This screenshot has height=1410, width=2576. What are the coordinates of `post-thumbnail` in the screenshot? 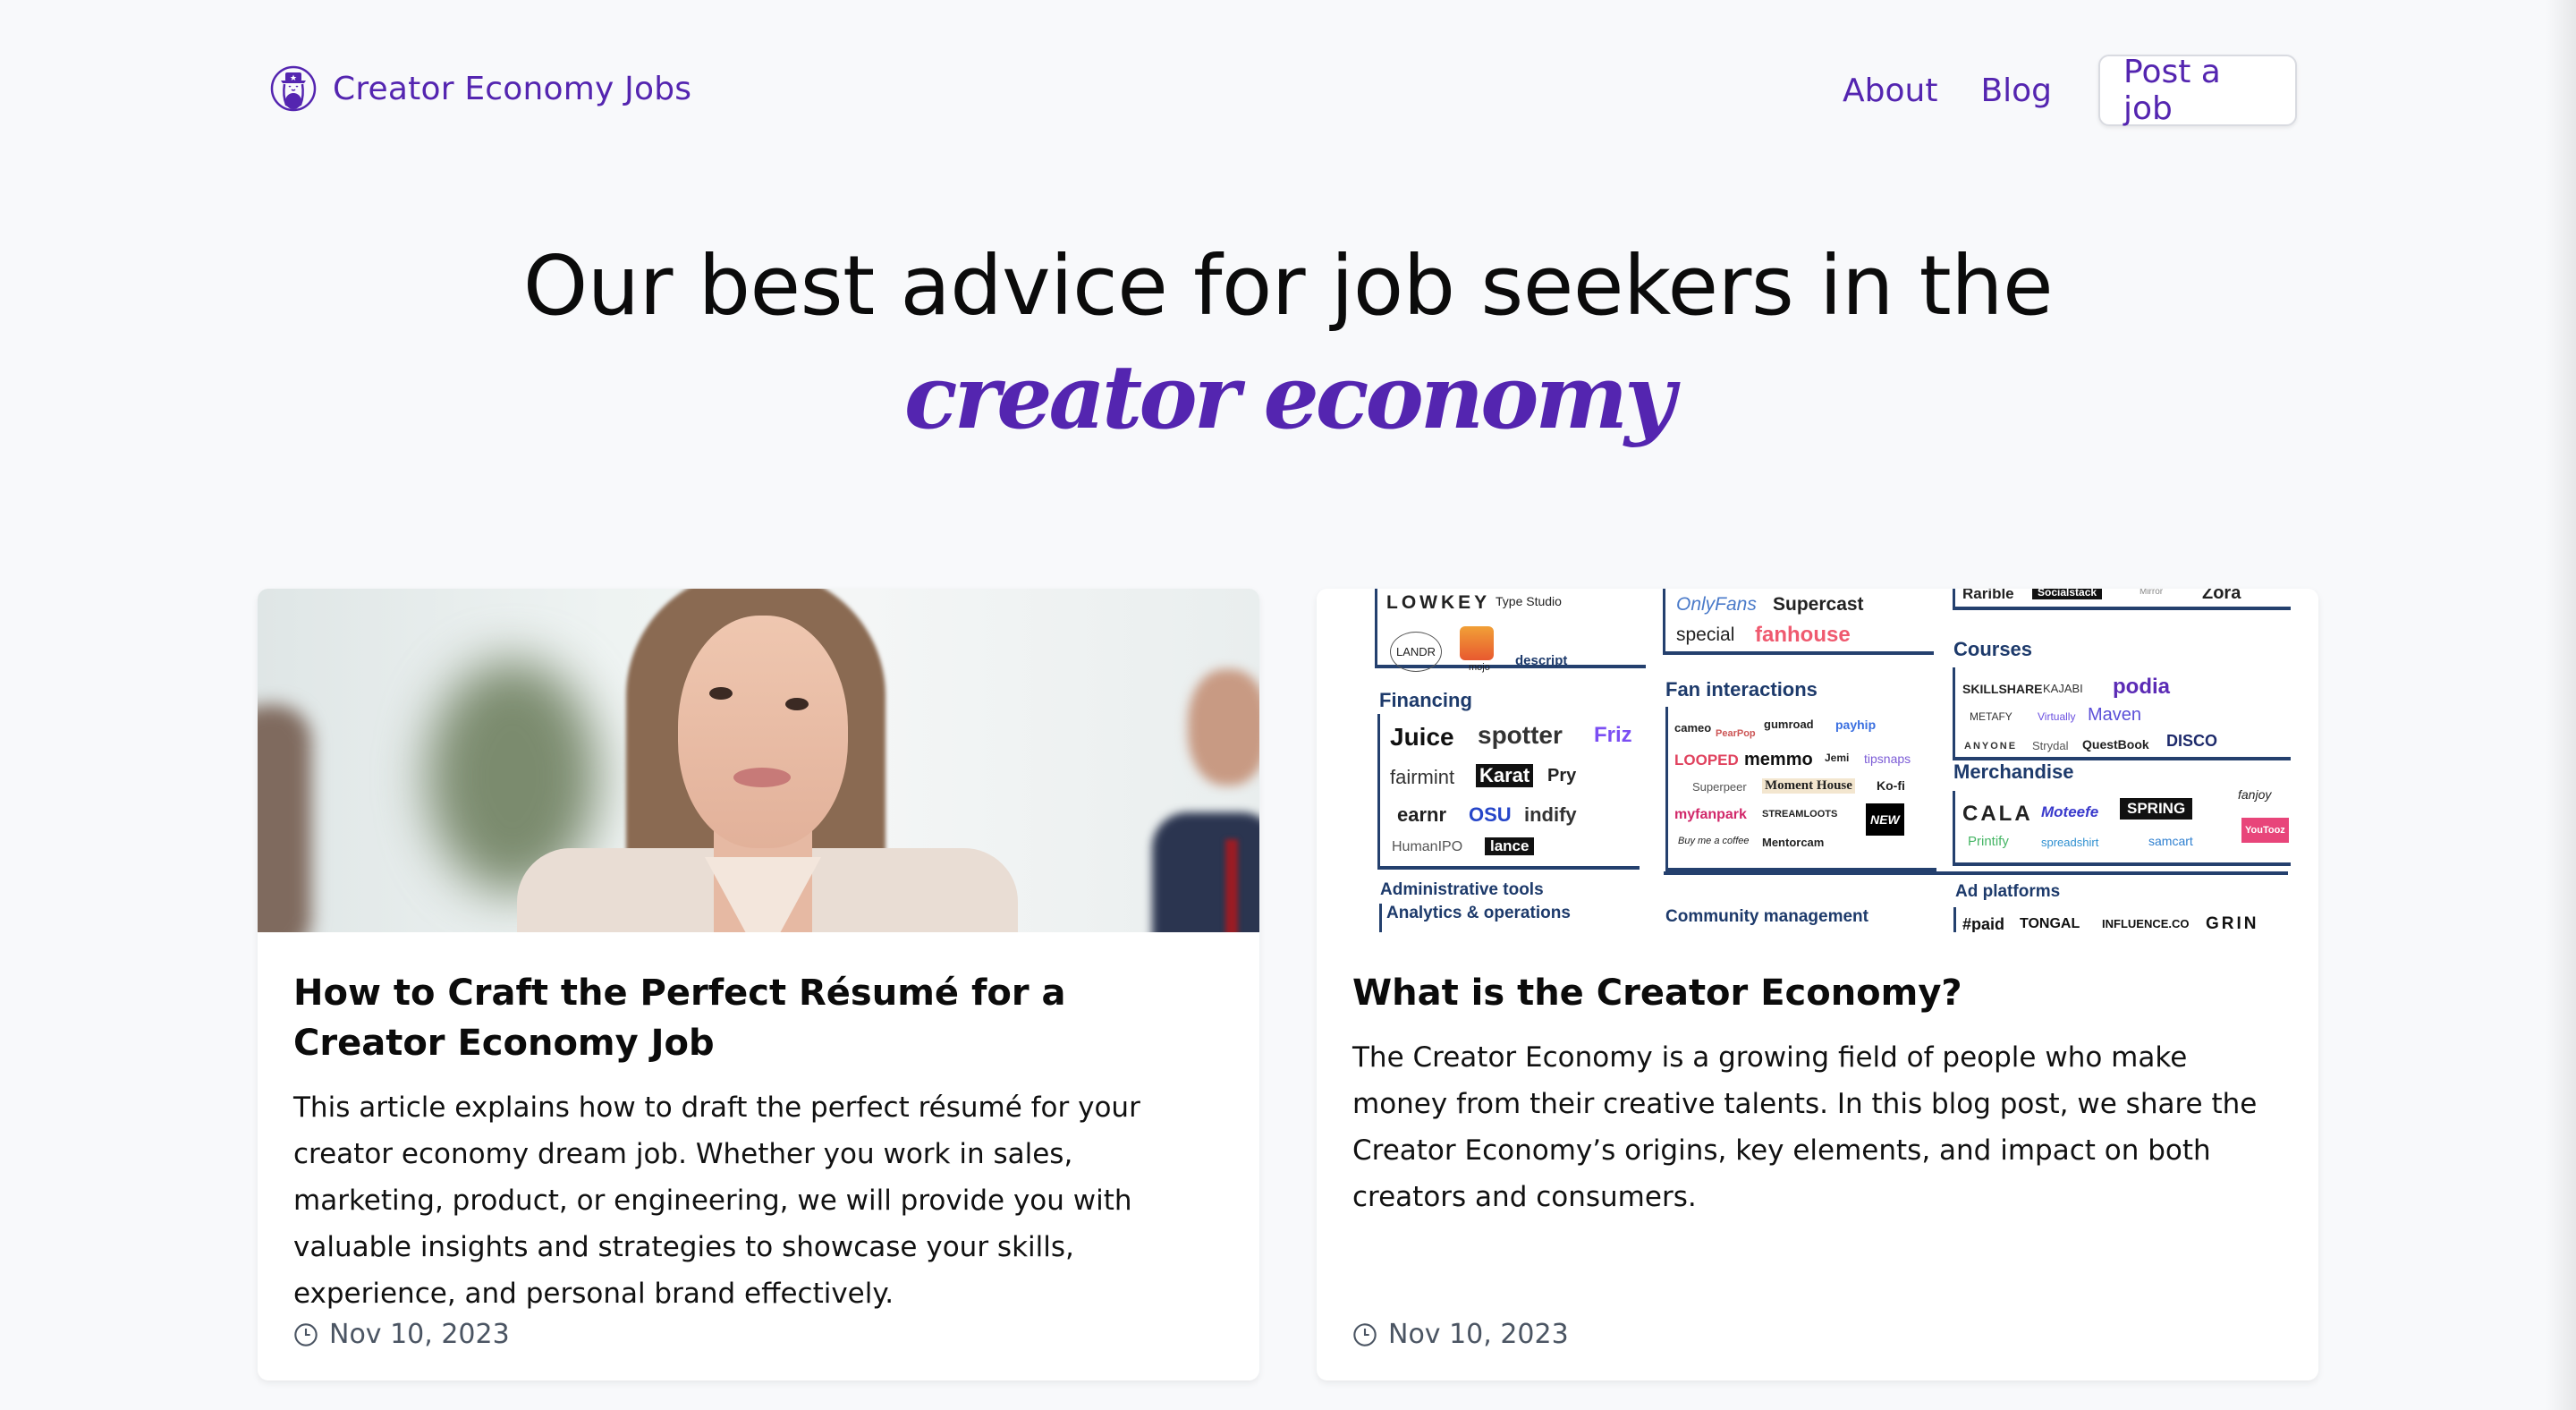 It's located at (758, 761).